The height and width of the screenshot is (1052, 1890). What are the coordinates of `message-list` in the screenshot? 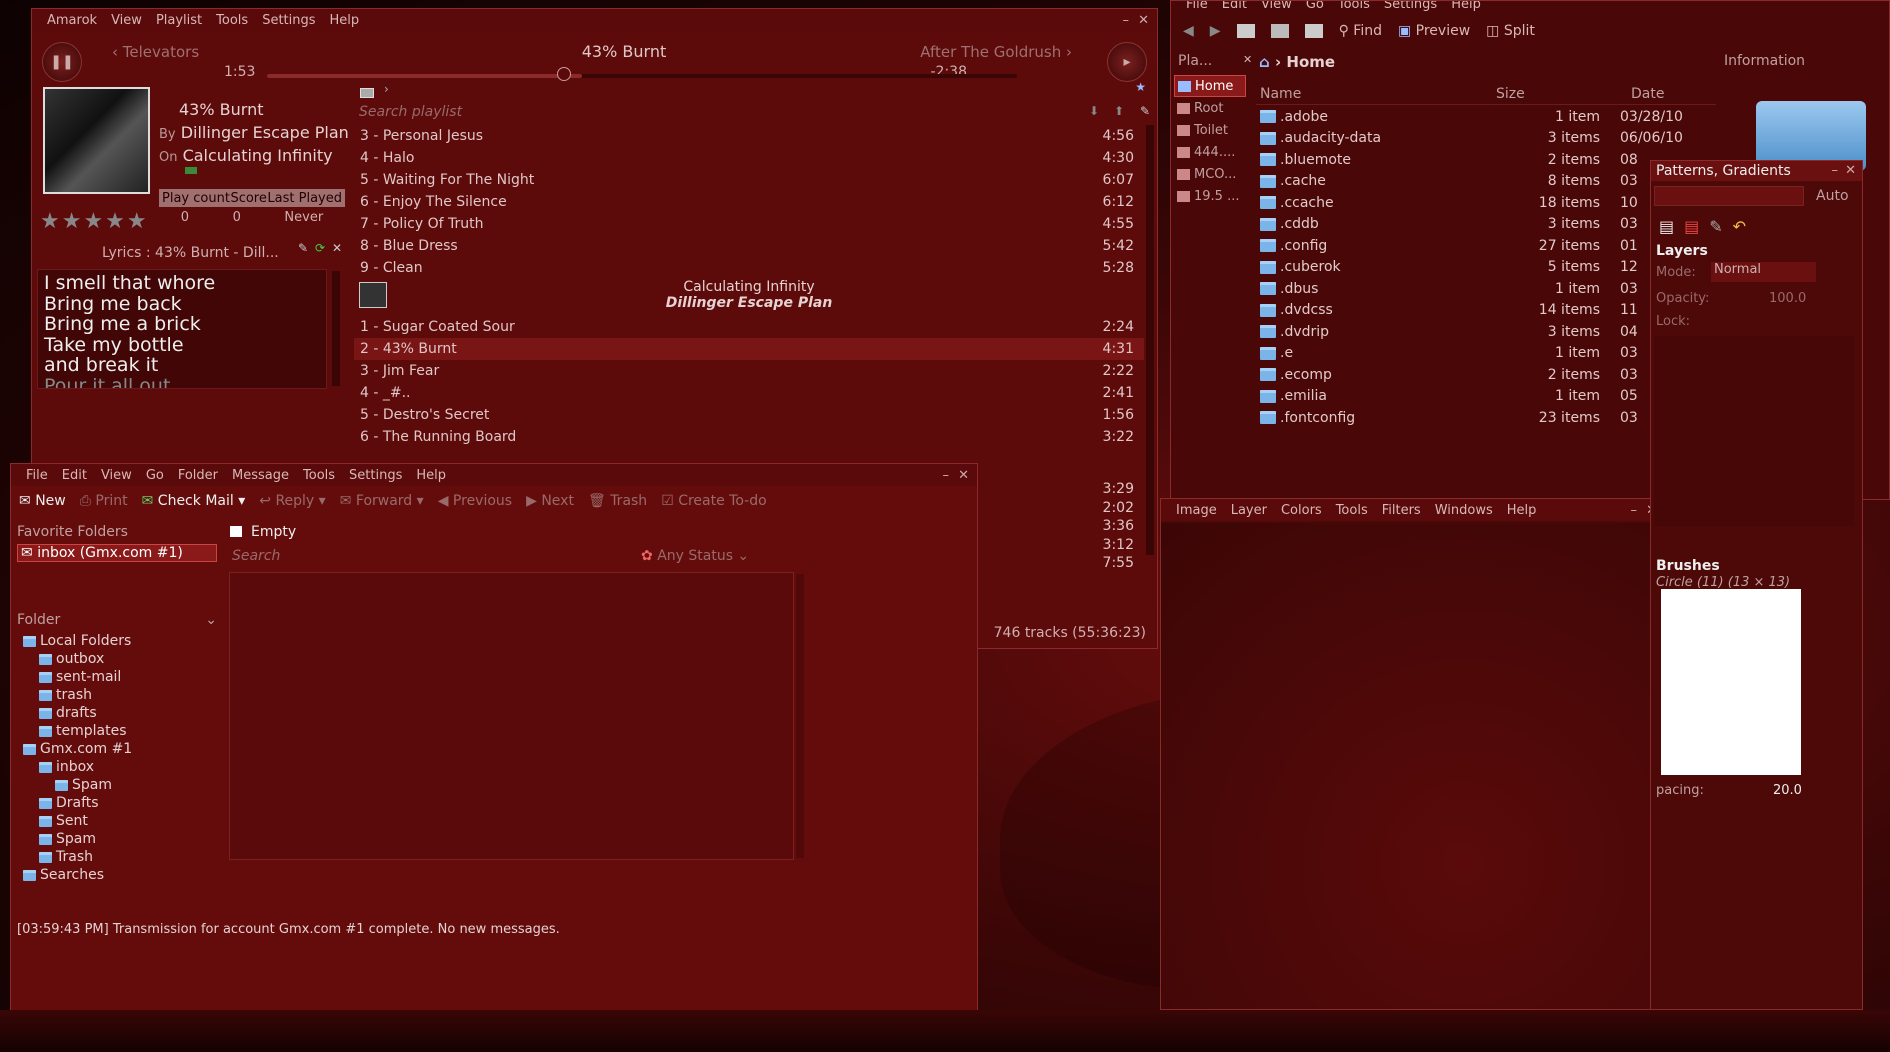 It's located at (511, 716).